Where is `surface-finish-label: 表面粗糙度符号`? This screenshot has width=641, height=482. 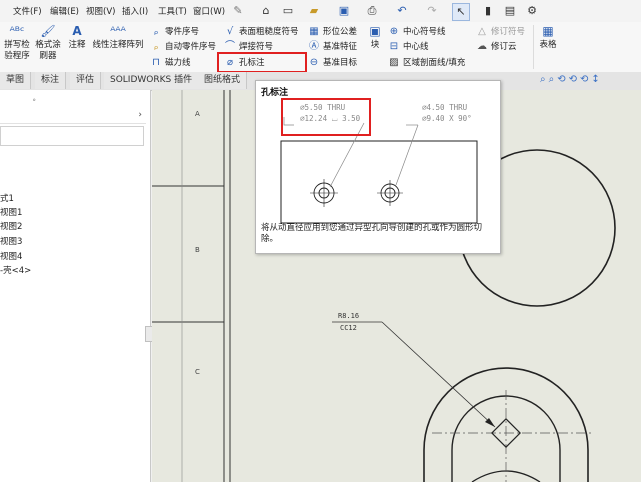
surface-finish-label: 表面粗糙度符号 is located at coordinates (269, 32).